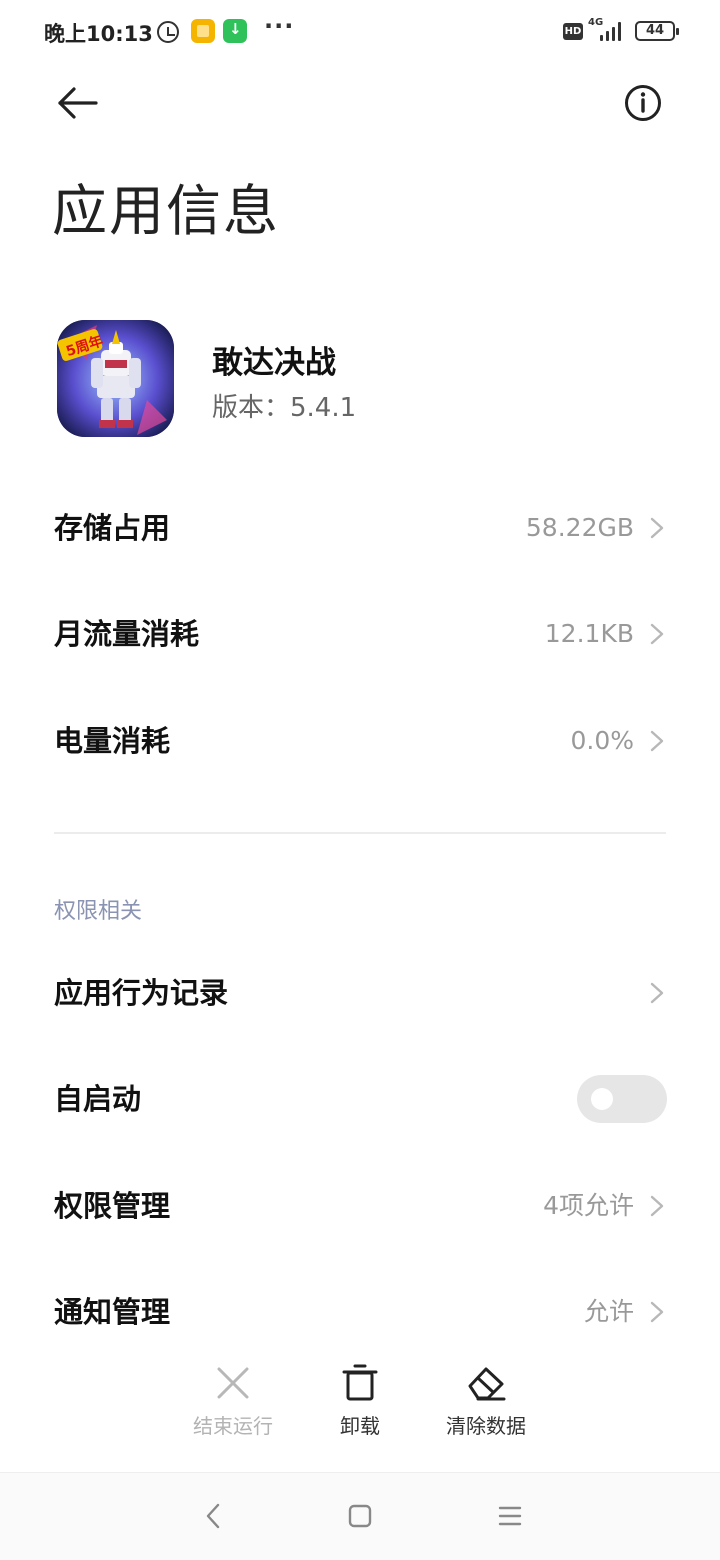  What do you see at coordinates (112, 528) in the screenshot?
I see `storage-label: 存储占用` at bounding box center [112, 528].